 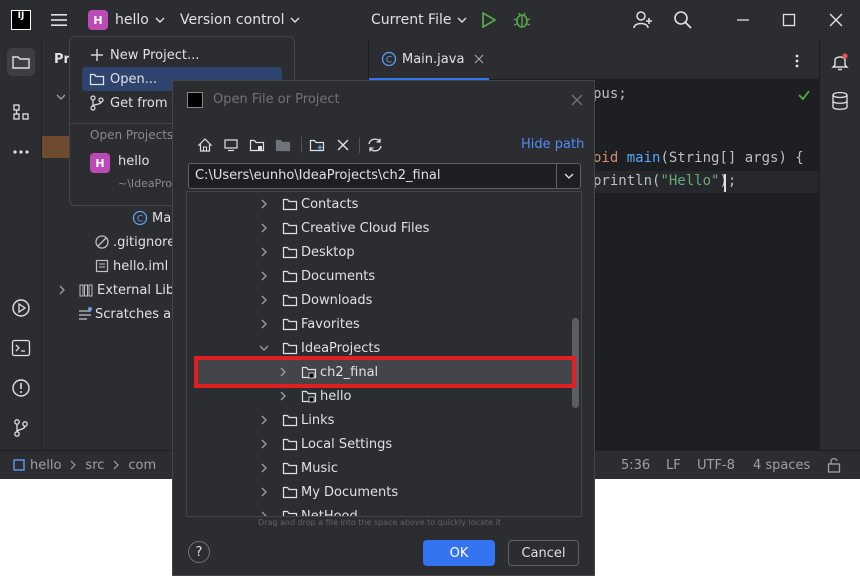 I want to click on folder-row: Music, so click(x=382, y=468).